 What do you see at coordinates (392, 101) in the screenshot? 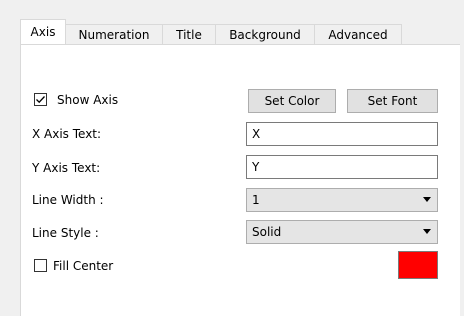
I see `set-font-button: Set Font` at bounding box center [392, 101].